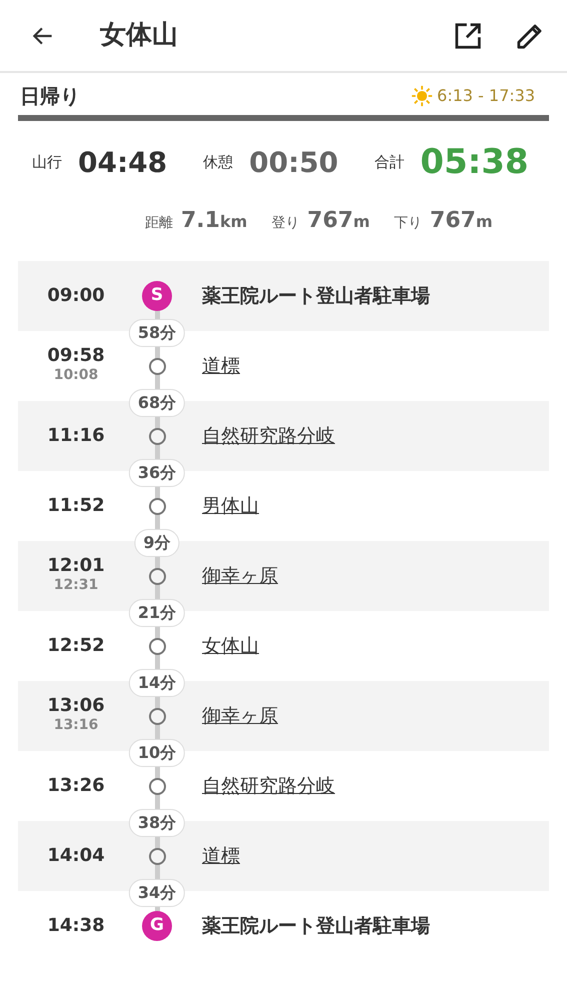  Describe the element at coordinates (157, 403) in the screenshot. I see `leg-duration: 68分` at that location.